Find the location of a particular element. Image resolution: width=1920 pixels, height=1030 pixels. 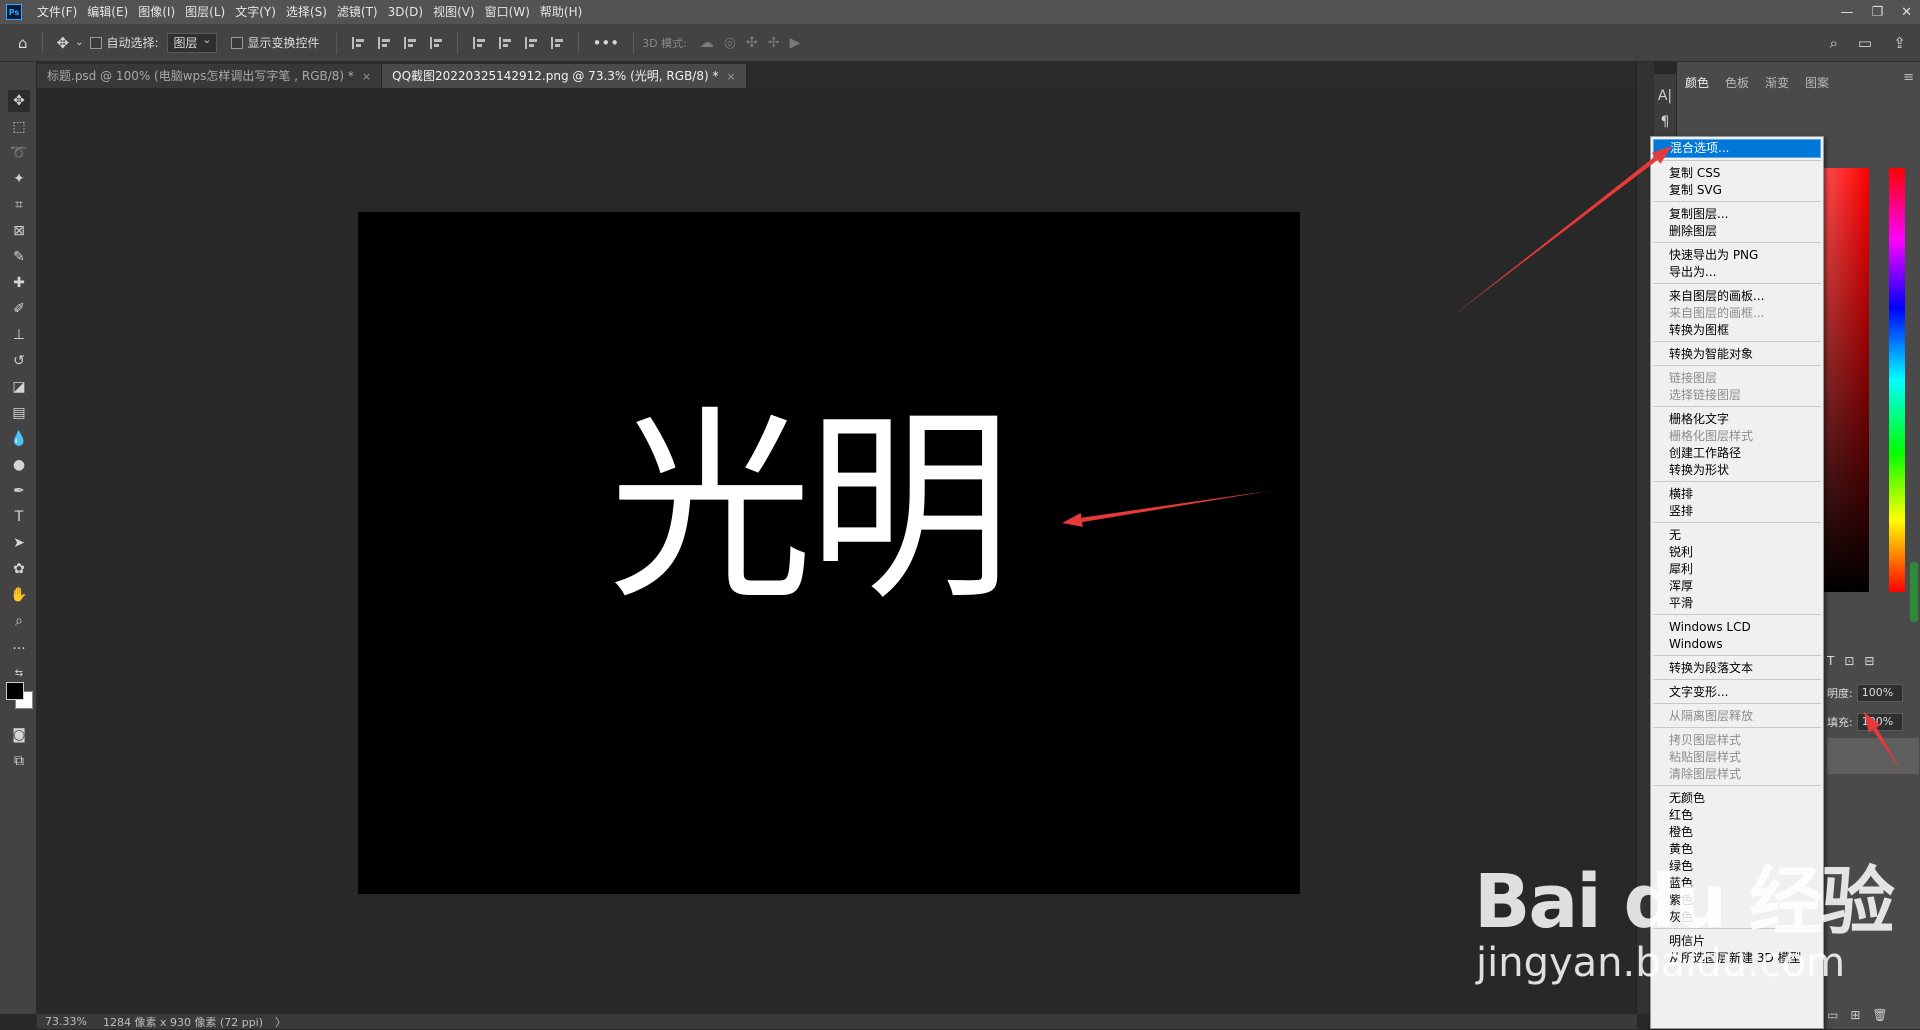

eyedropper-icon: ✎ is located at coordinates (19, 257).